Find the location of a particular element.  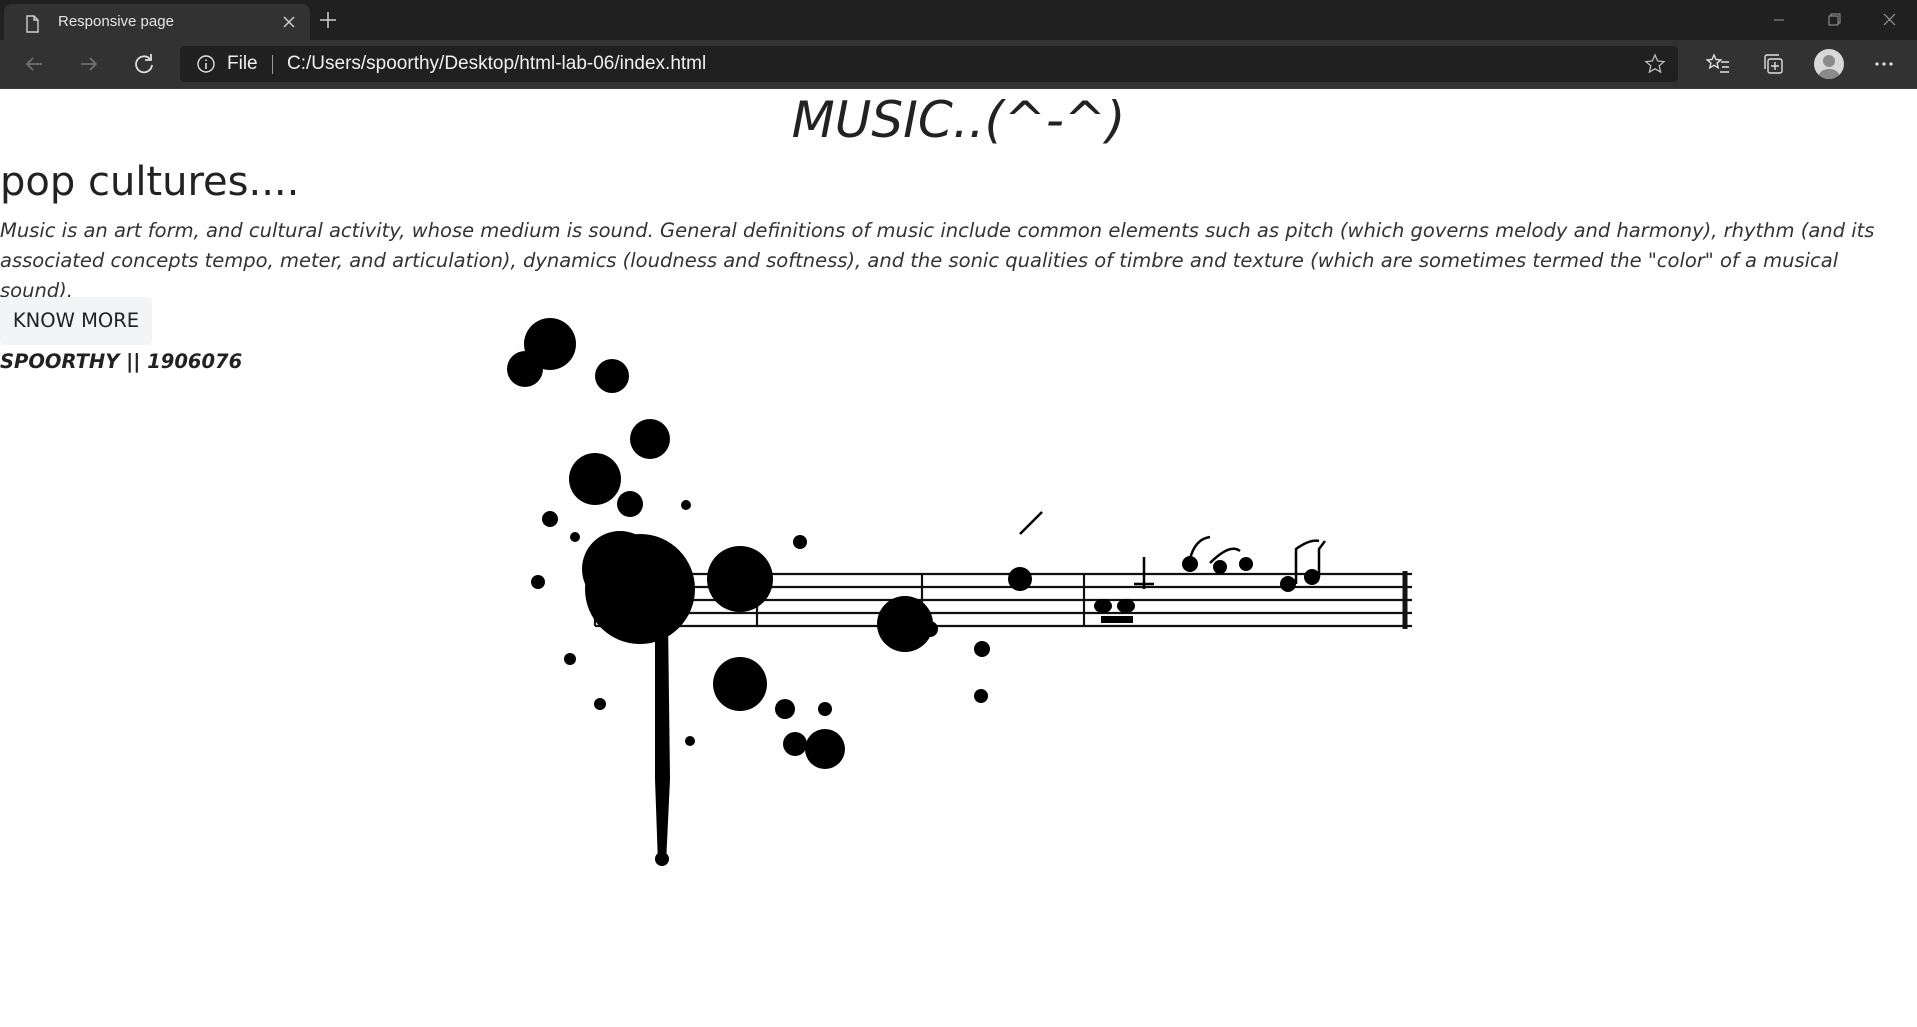

info-icon is located at coordinates (206, 64).